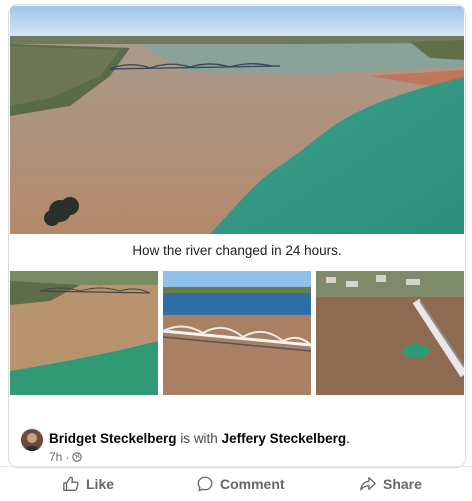  I want to click on with-text: is with, so click(199, 438).